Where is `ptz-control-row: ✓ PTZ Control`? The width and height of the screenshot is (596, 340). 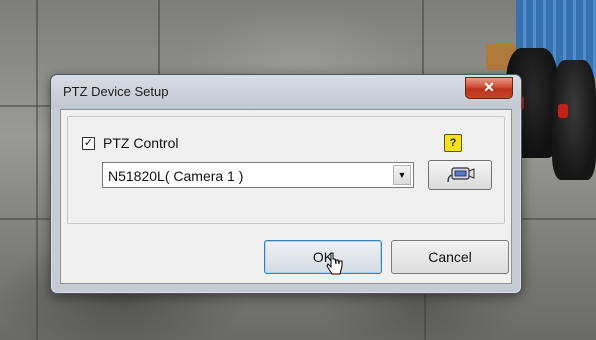
ptz-control-row: ✓ PTZ Control is located at coordinates (130, 143).